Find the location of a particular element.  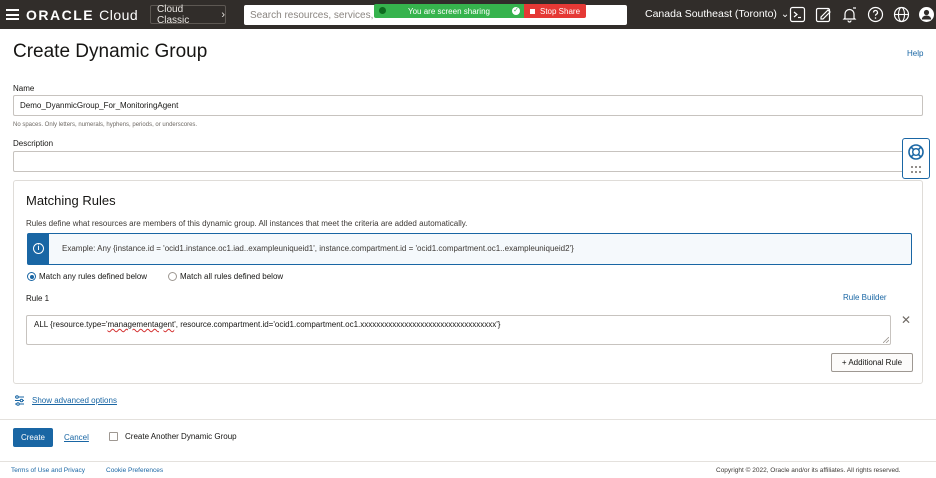

match-all-label: Match all rules defined below is located at coordinates (232, 276).